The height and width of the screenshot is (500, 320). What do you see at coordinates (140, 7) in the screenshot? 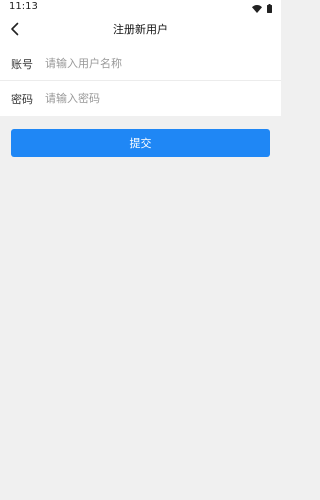
I see `status-bar: 11:13` at bounding box center [140, 7].